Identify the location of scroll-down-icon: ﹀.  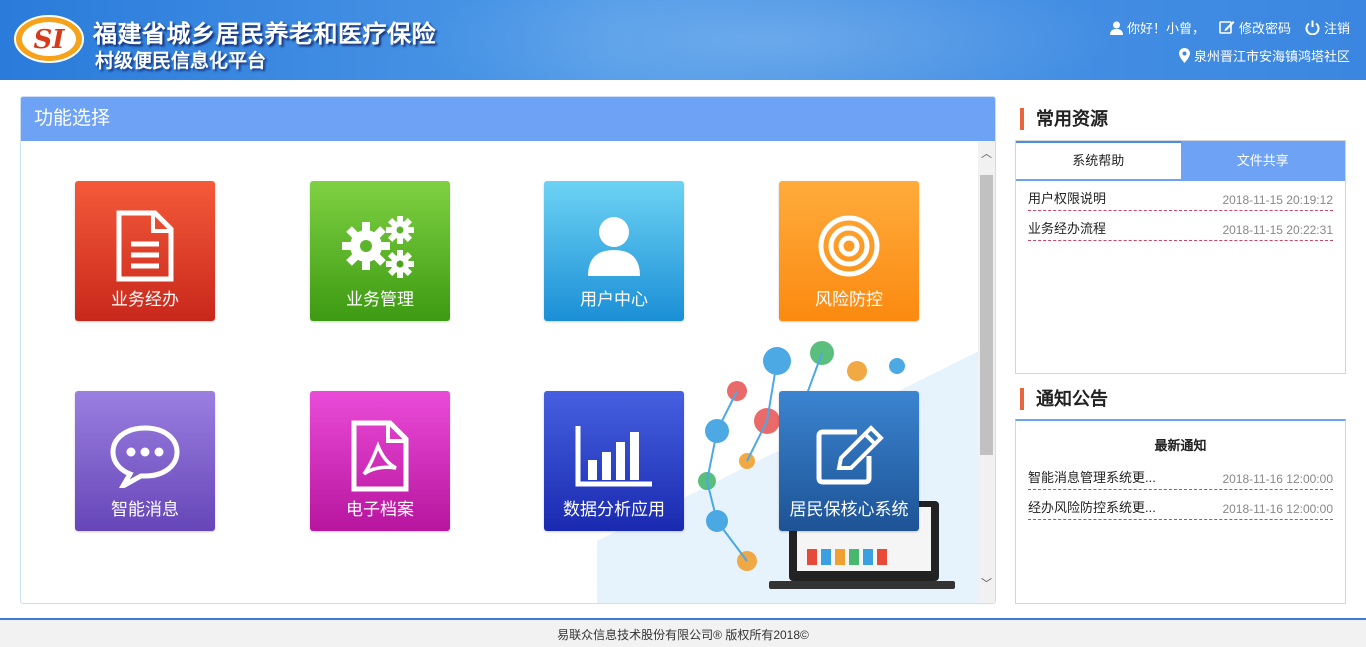
(986, 584).